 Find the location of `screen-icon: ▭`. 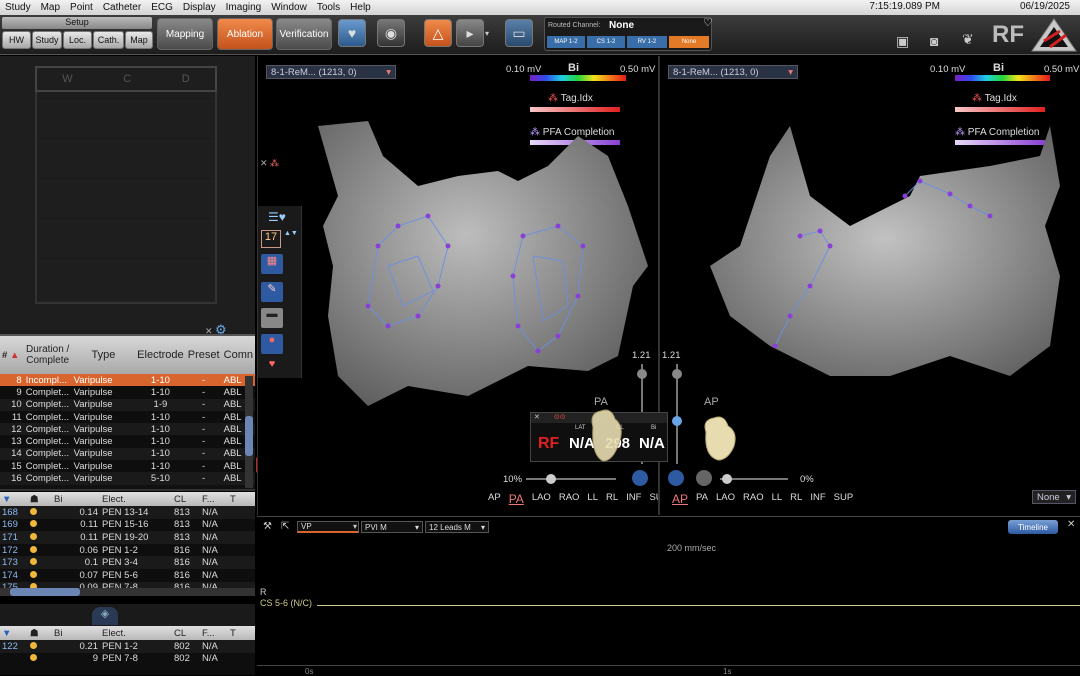

screen-icon: ▭ is located at coordinates (519, 33).